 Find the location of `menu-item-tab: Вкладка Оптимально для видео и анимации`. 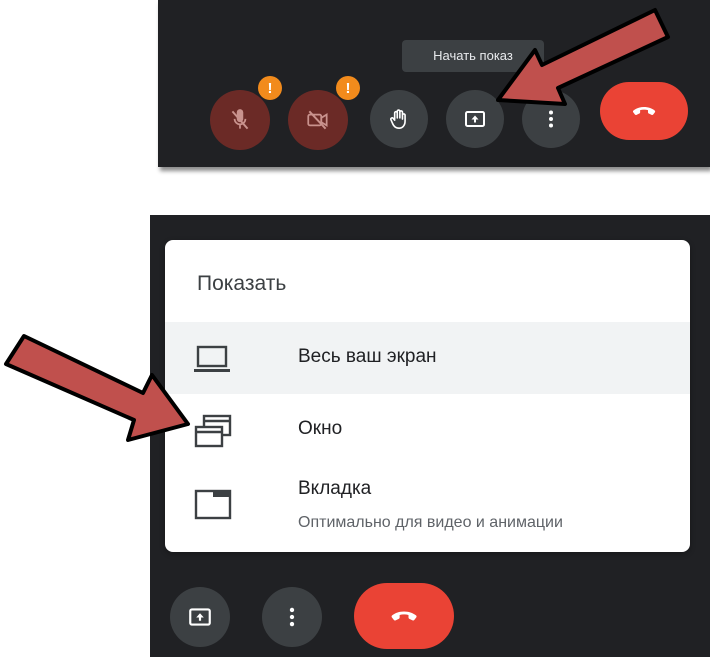

menu-item-tab: Вкладка Оптимально для видео и анимации is located at coordinates (427, 509).